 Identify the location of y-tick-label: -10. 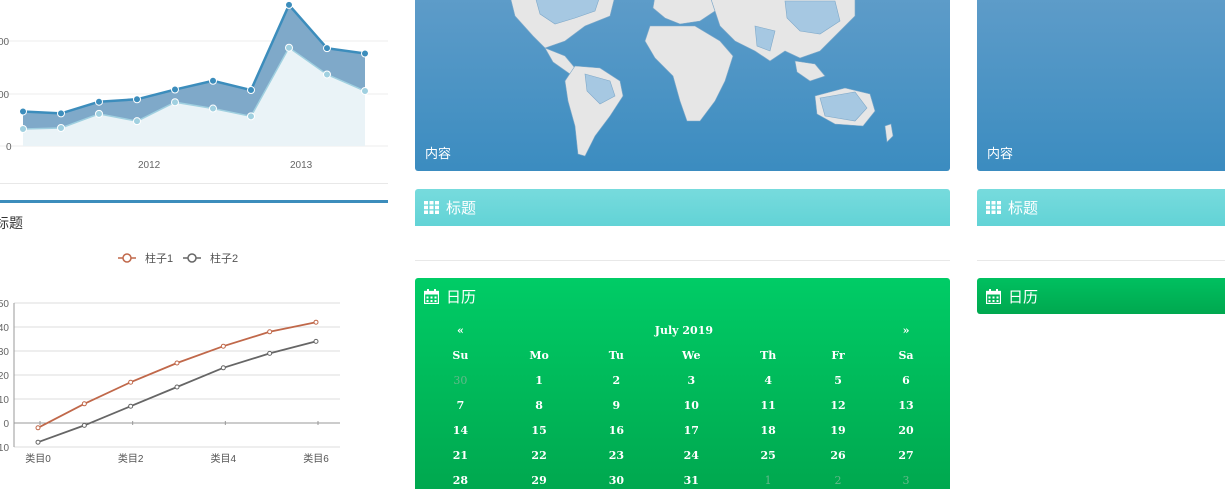
(4, 448).